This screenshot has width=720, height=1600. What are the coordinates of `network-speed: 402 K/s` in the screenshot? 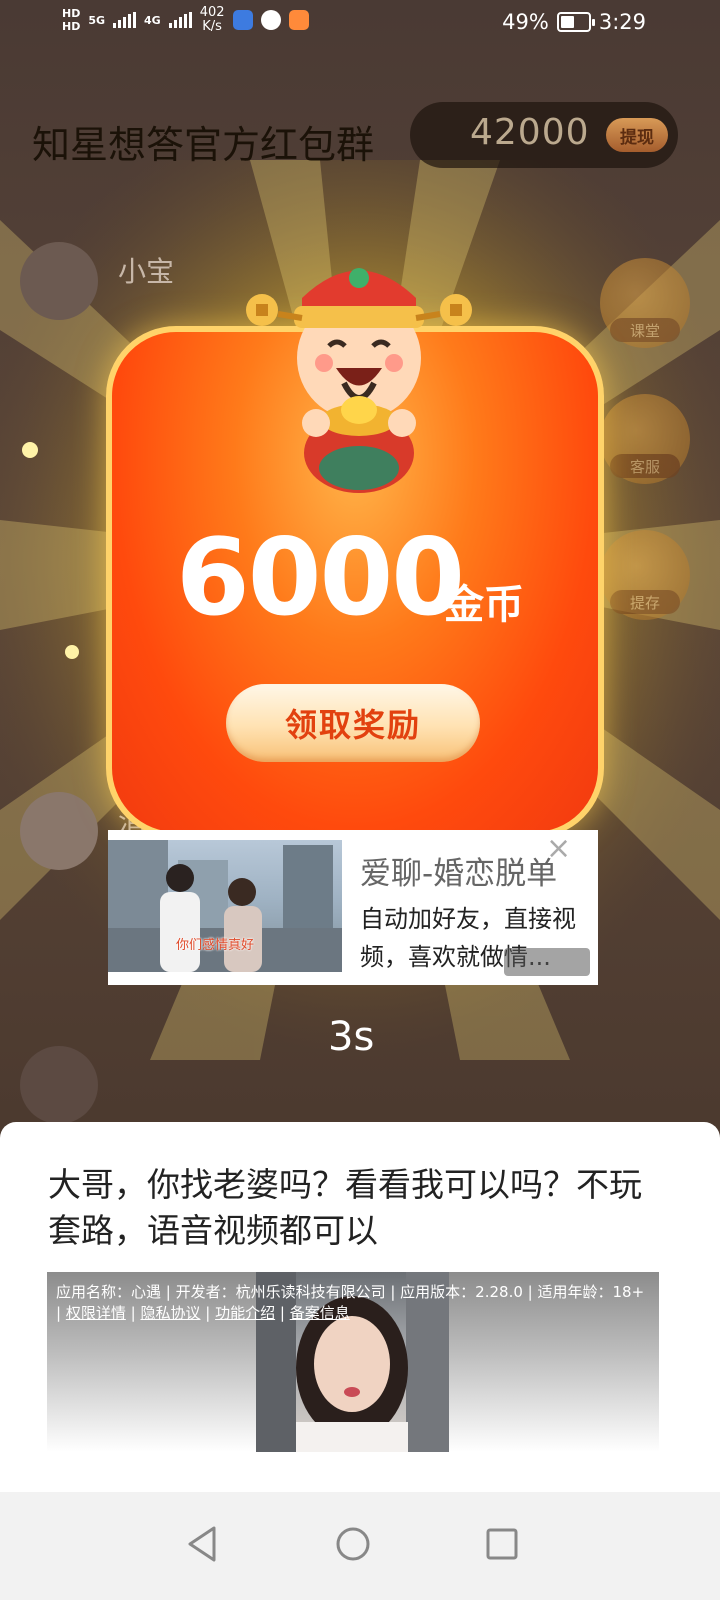 It's located at (212, 20).